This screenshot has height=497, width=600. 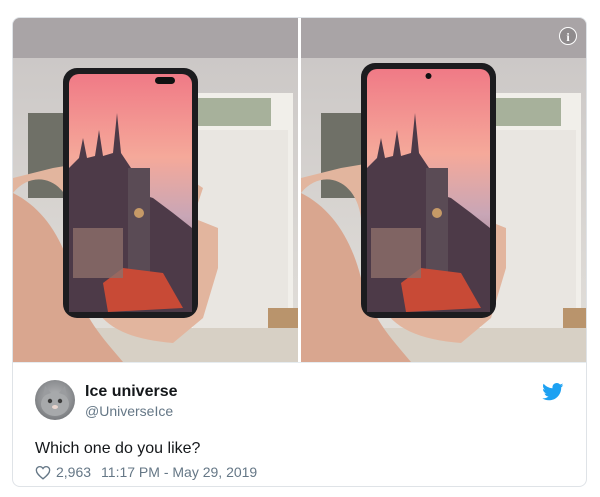 I want to click on avatar, so click(x=55, y=400).